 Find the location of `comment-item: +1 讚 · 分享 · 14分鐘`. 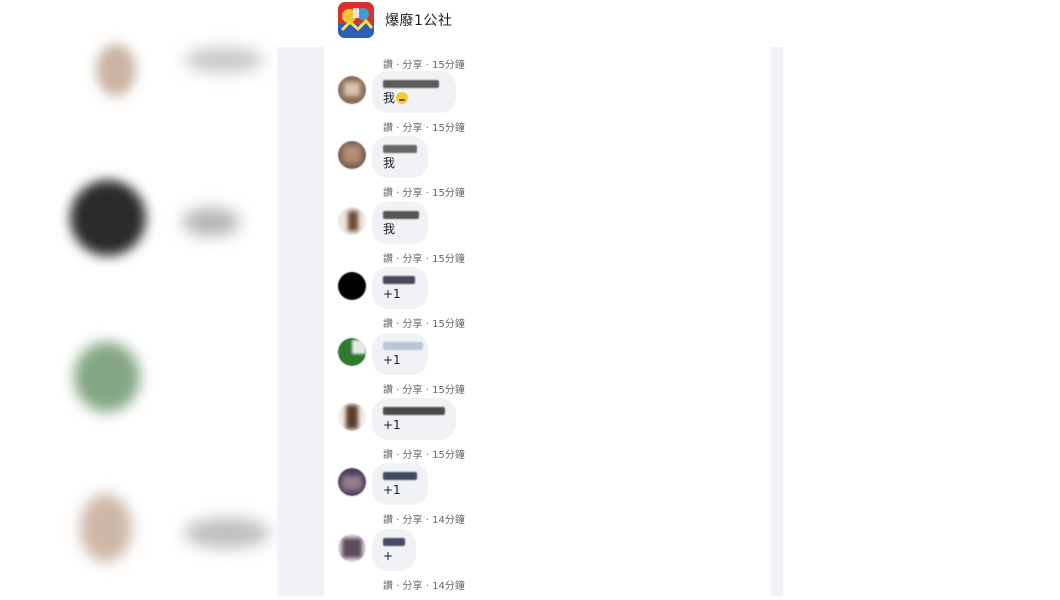

comment-item: +1 讚 · 分享 · 14分鐘 is located at coordinates (546, 498).